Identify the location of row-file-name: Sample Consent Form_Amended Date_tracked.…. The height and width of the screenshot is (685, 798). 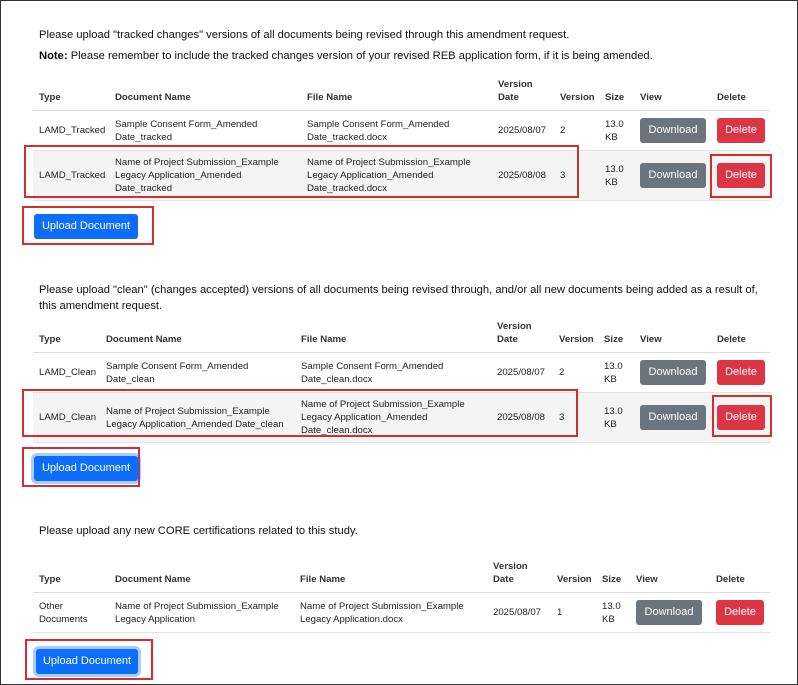
(396, 130).